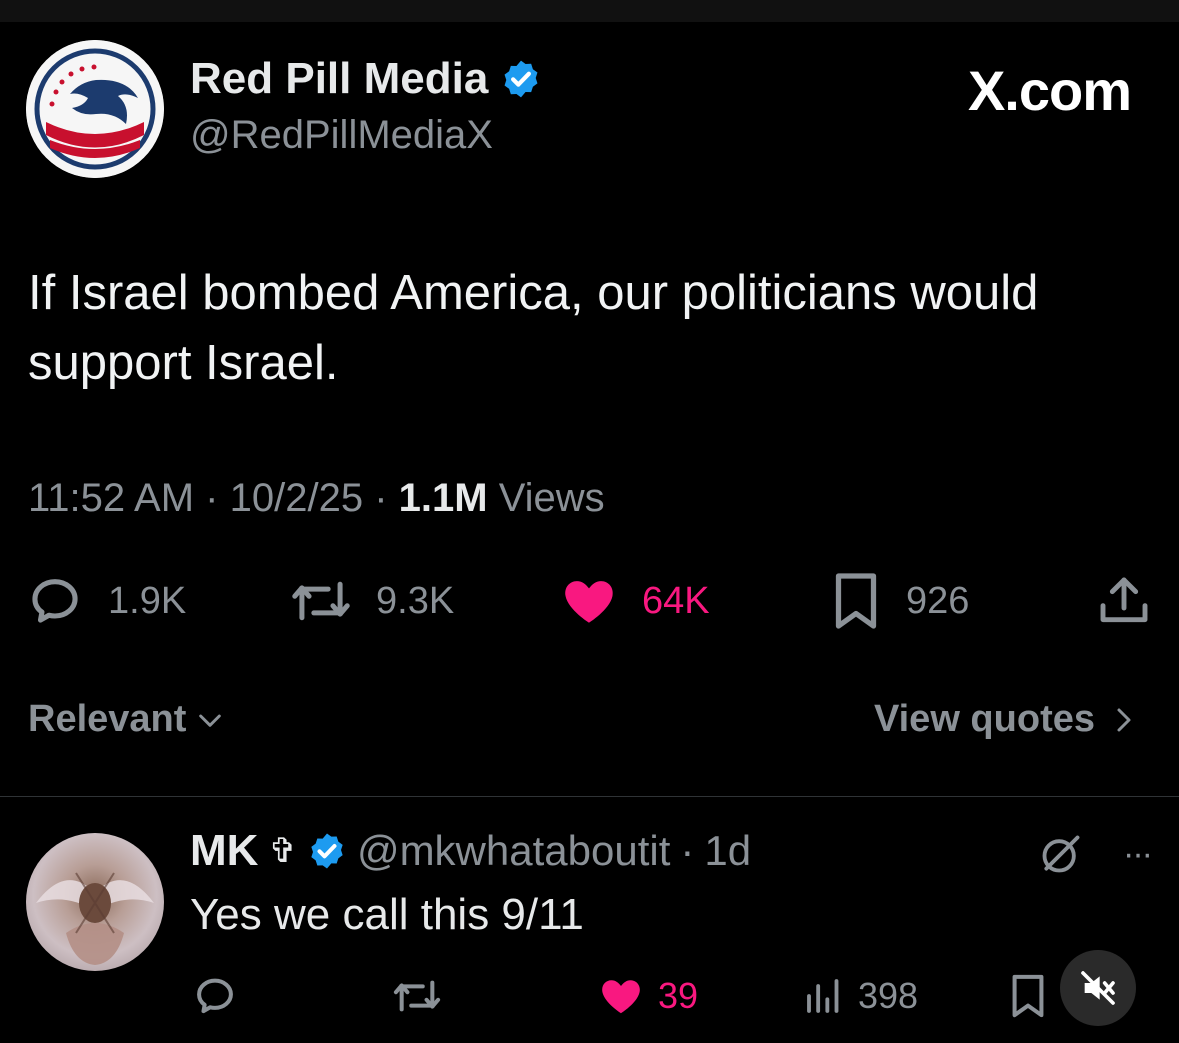 Image resolution: width=1179 pixels, height=1043 pixels. I want to click on red-pill-media-logo-icon, so click(95, 109).